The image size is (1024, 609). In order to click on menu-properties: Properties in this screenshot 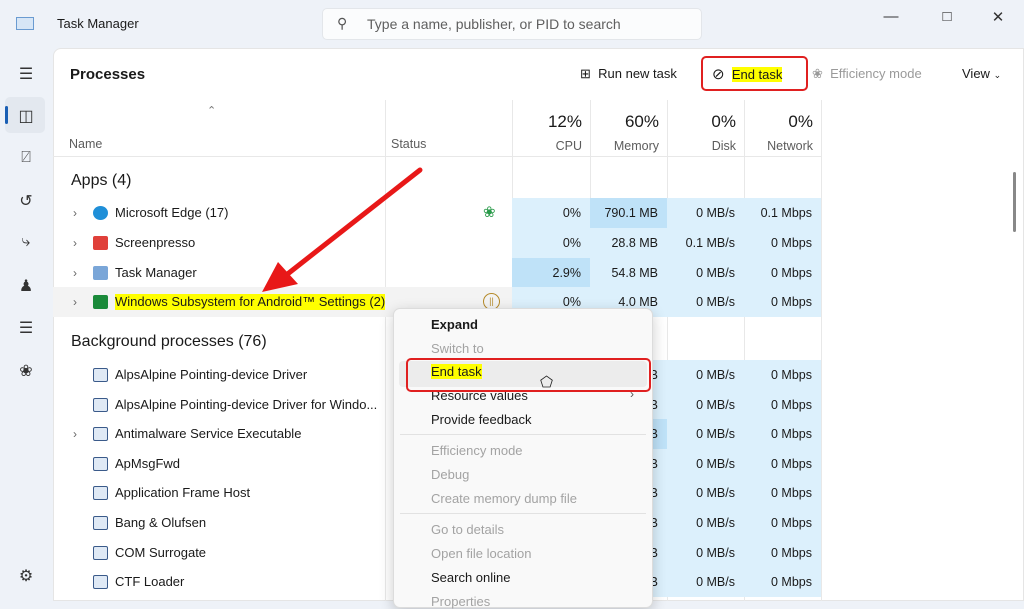, I will do `click(460, 601)`.